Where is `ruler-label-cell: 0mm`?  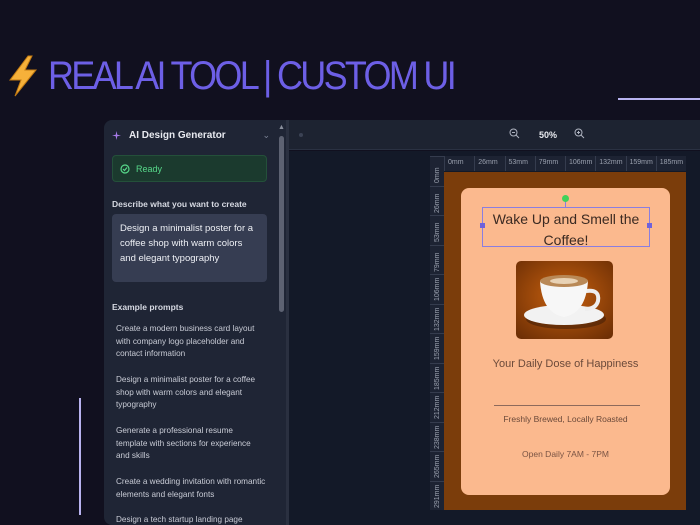
ruler-label-cell: 0mm is located at coordinates (437, 170).